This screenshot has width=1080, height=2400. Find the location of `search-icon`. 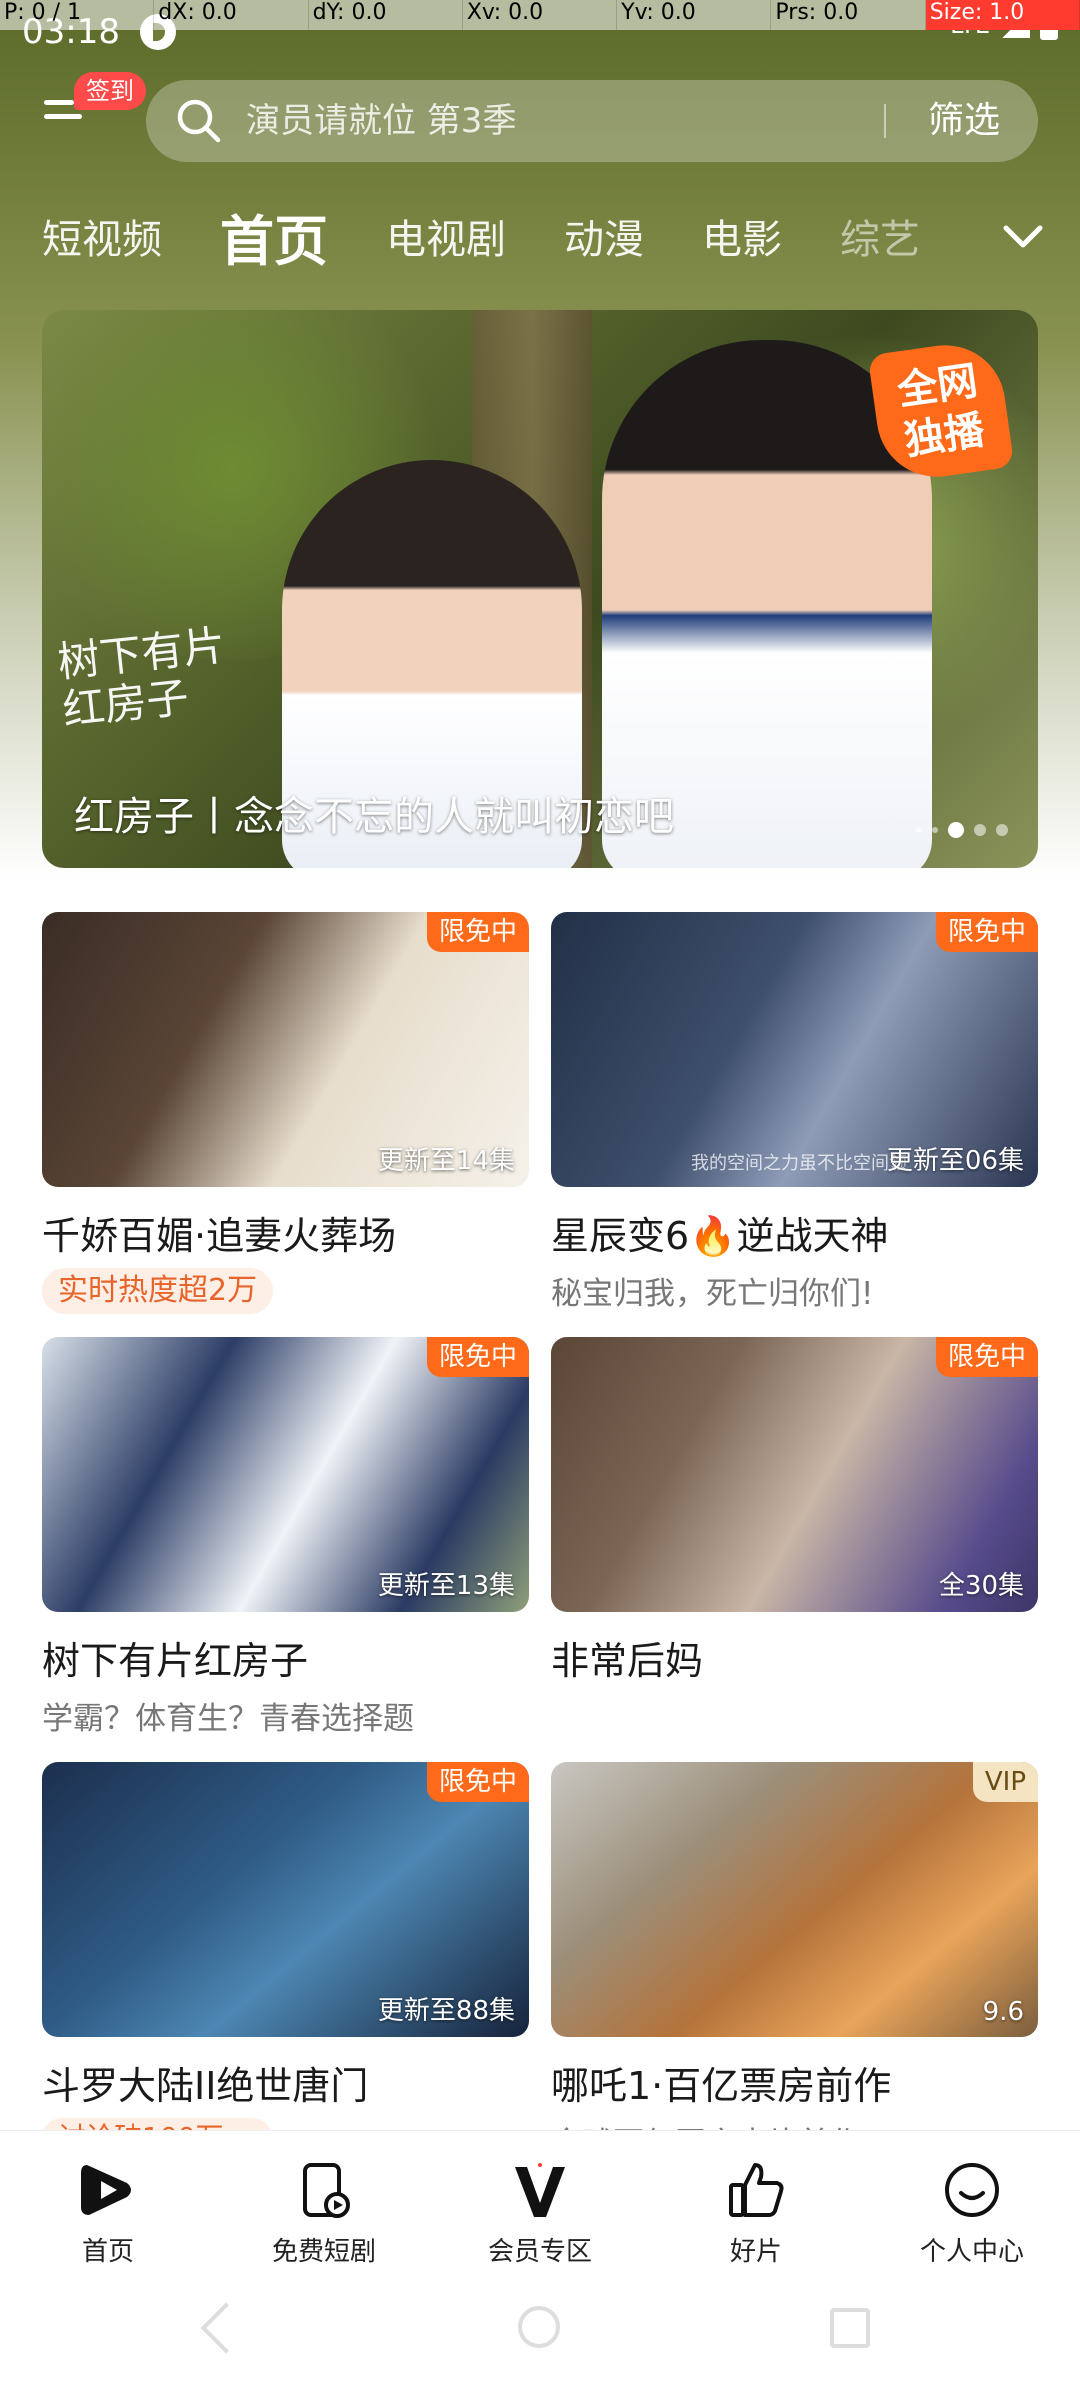

search-icon is located at coordinates (199, 121).